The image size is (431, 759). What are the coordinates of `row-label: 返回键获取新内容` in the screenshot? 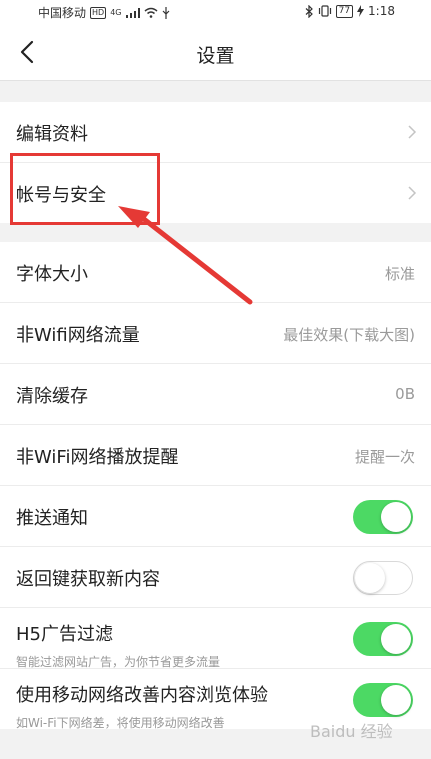 It's located at (88, 579).